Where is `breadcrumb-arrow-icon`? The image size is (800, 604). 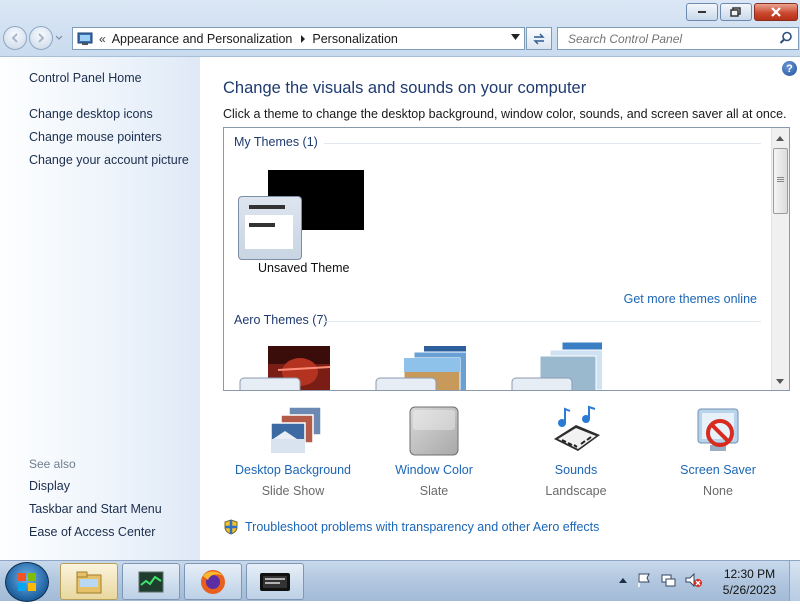
breadcrumb-arrow-icon is located at coordinates (303, 38).